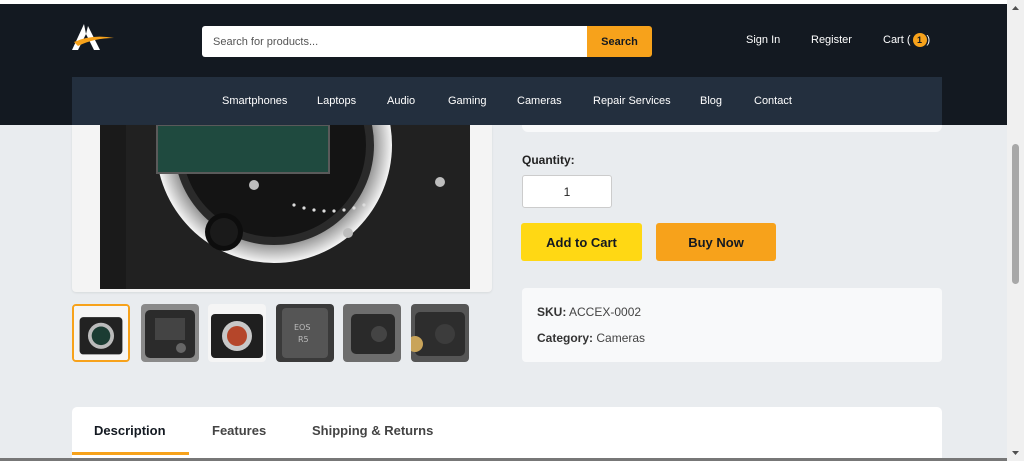  What do you see at coordinates (763, 40) in the screenshot?
I see `sign-in-link: Sign In` at bounding box center [763, 40].